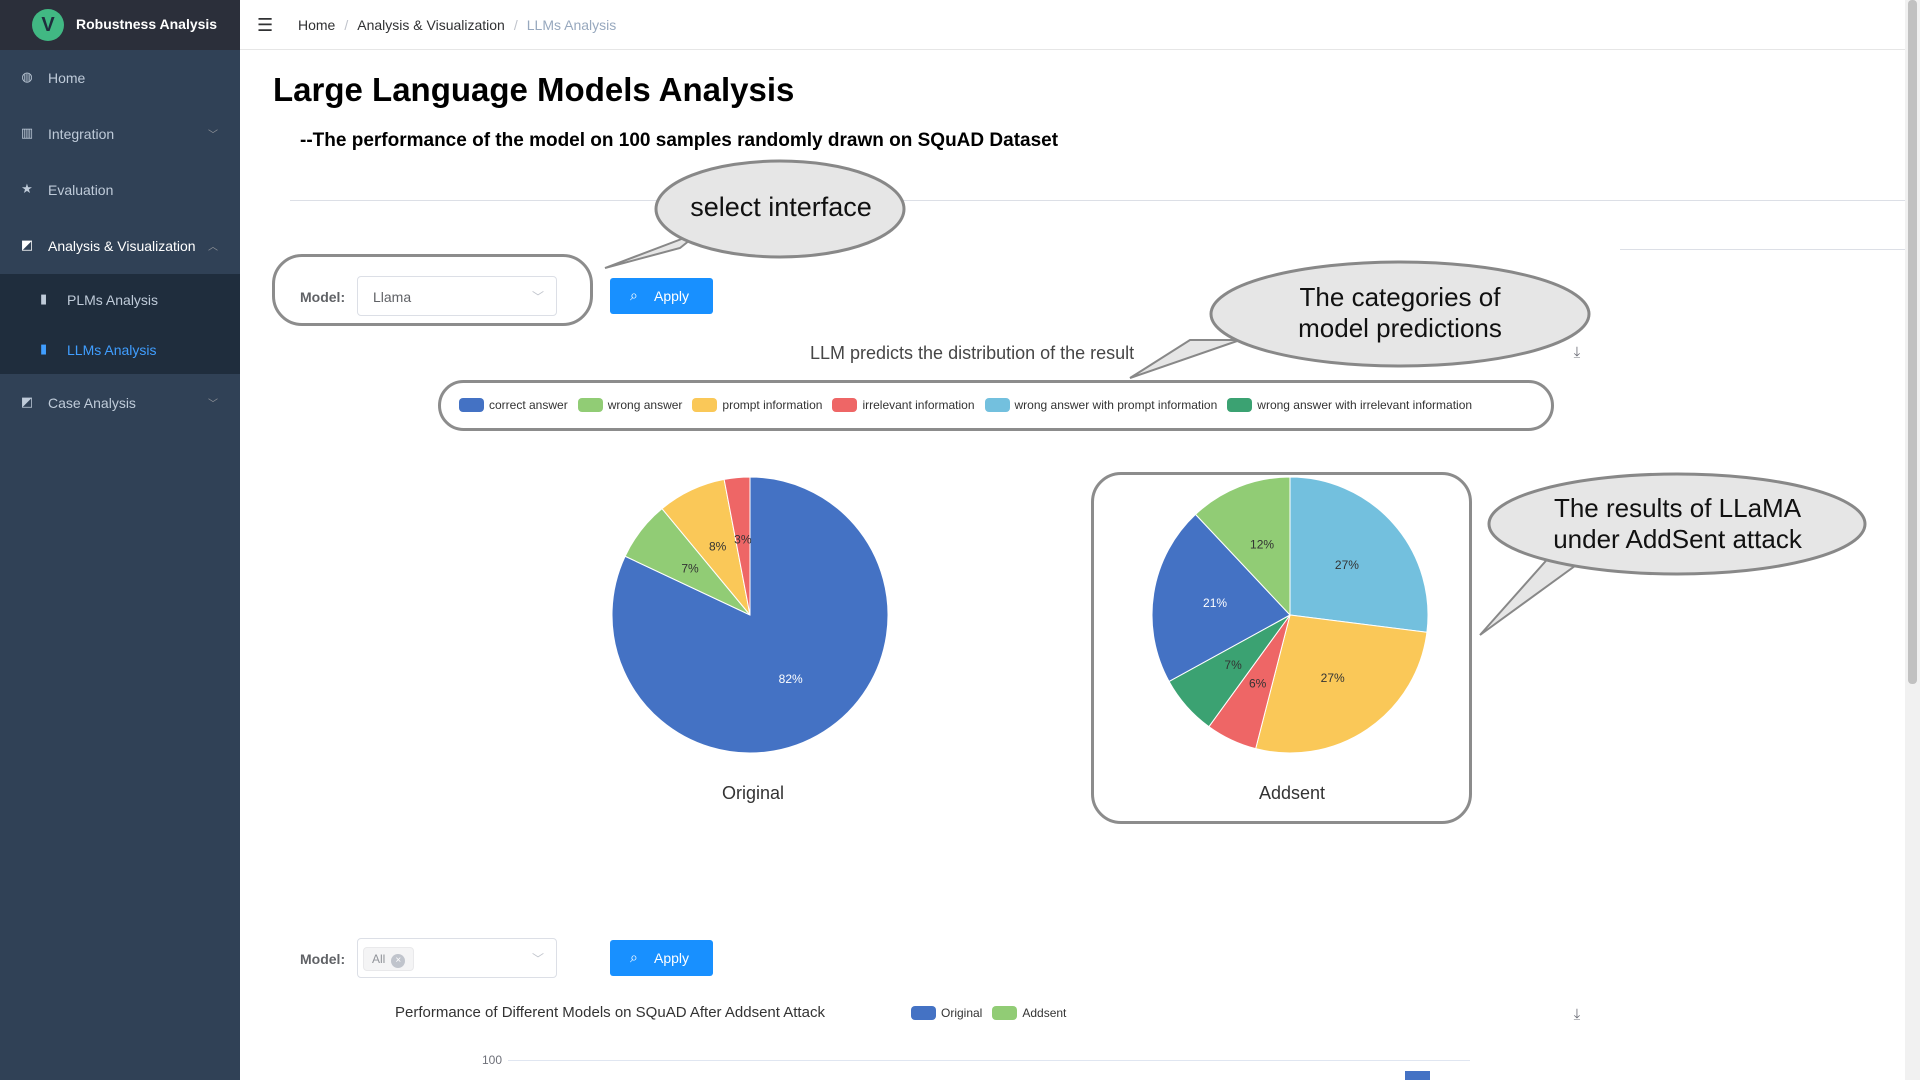 This screenshot has height=1080, width=1920. What do you see at coordinates (718, 546) in the screenshot?
I see `pie-slice-label: 8%` at bounding box center [718, 546].